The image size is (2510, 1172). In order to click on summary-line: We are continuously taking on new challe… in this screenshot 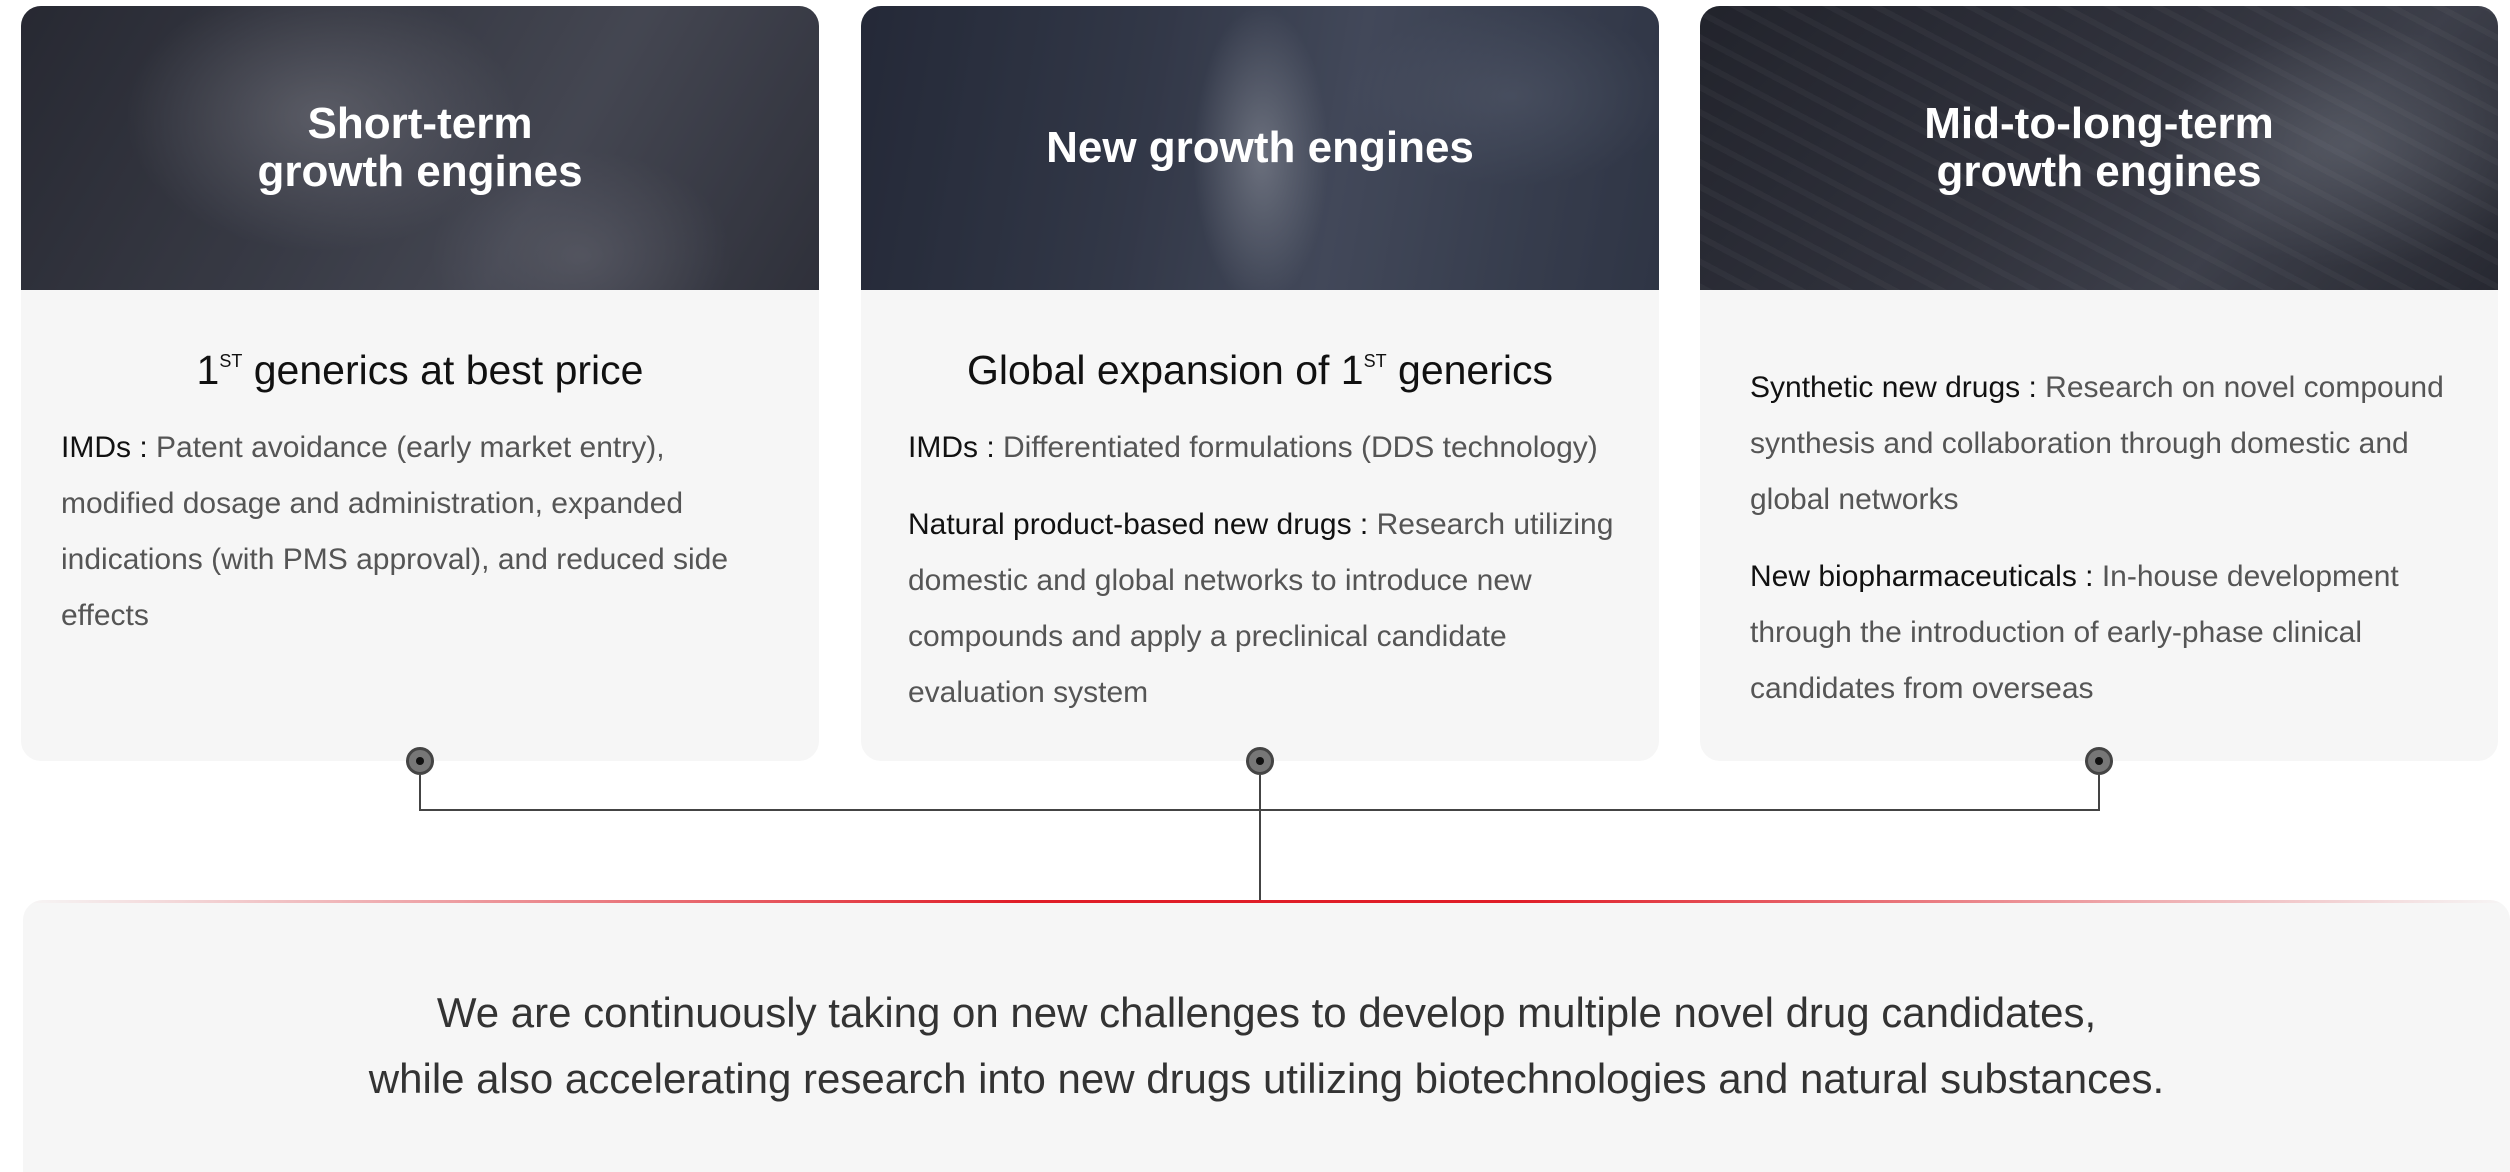, I will do `click(1266, 1012)`.